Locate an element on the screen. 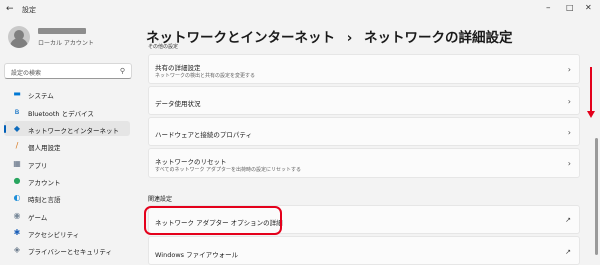  card-title: ネットワークのリセット is located at coordinates (191, 162).